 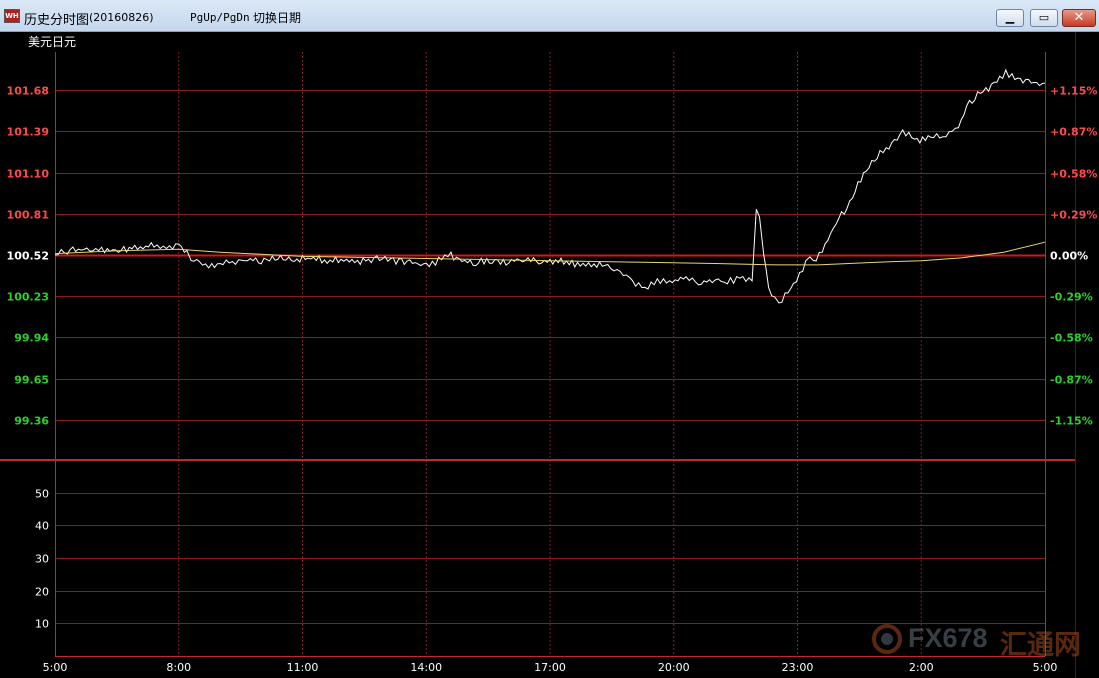 I want to click on minimize-button: ▁, so click(x=1010, y=18).